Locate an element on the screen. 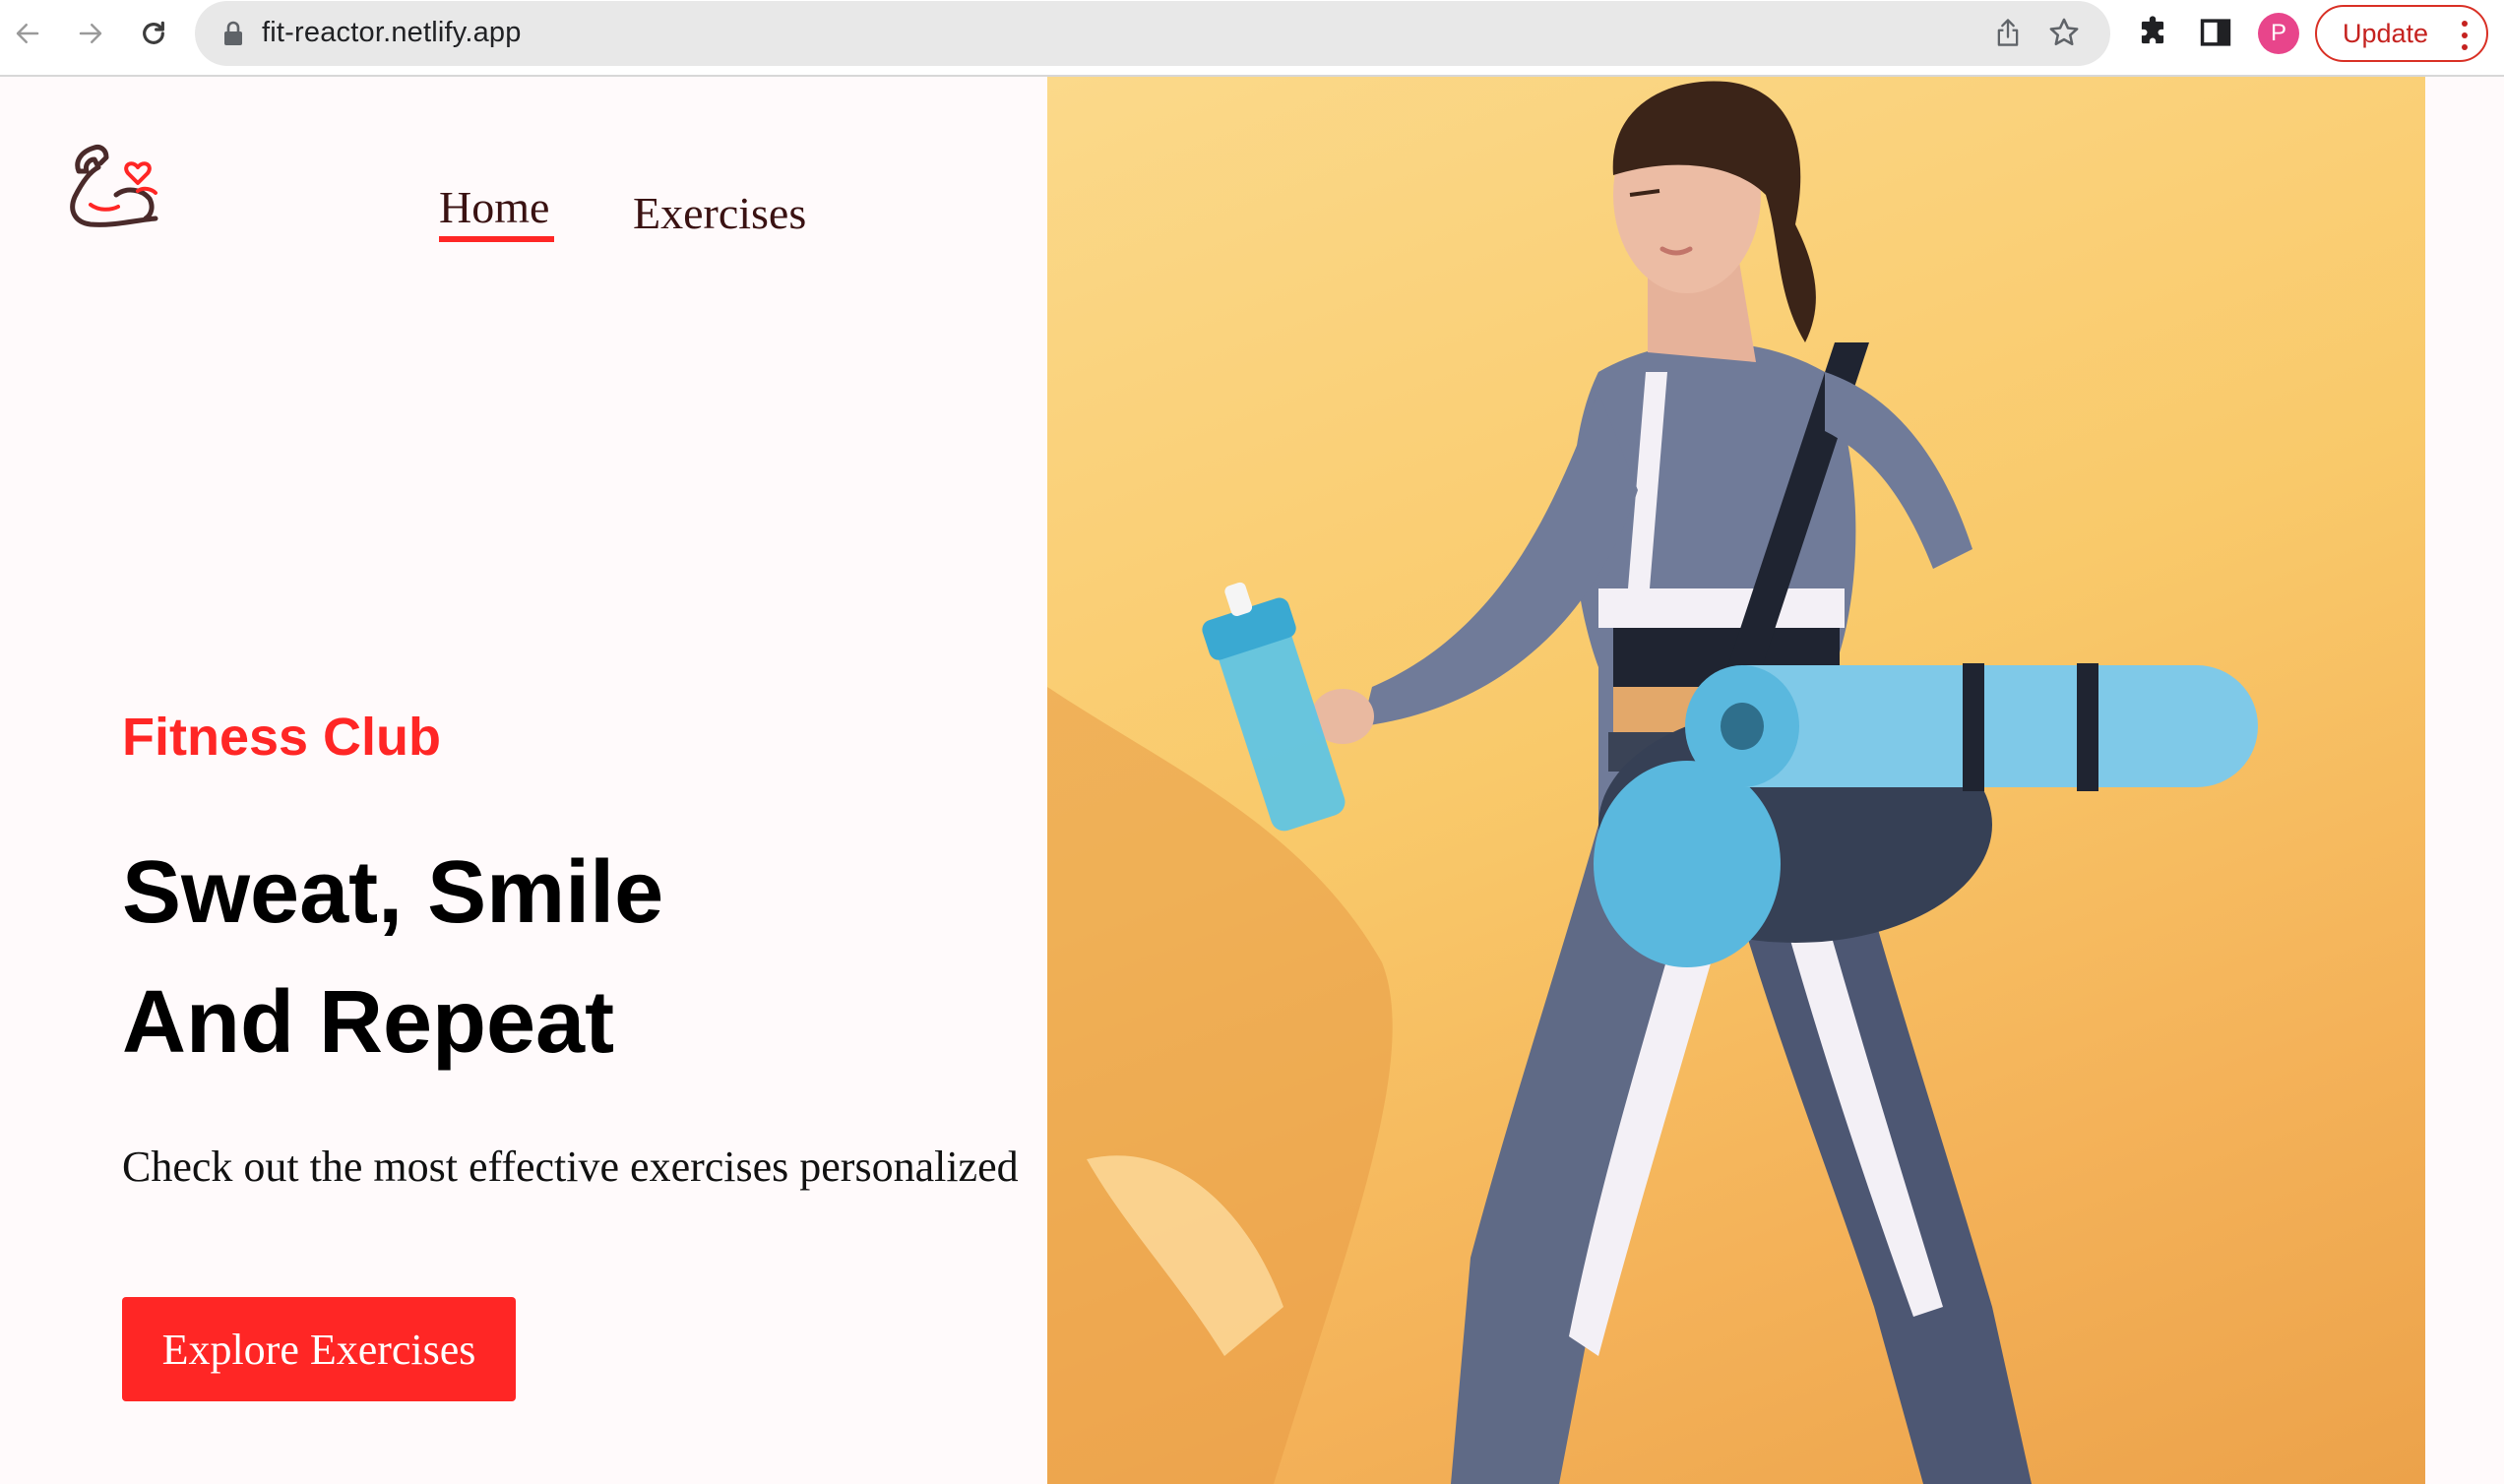  reload-button is located at coordinates (154, 34).